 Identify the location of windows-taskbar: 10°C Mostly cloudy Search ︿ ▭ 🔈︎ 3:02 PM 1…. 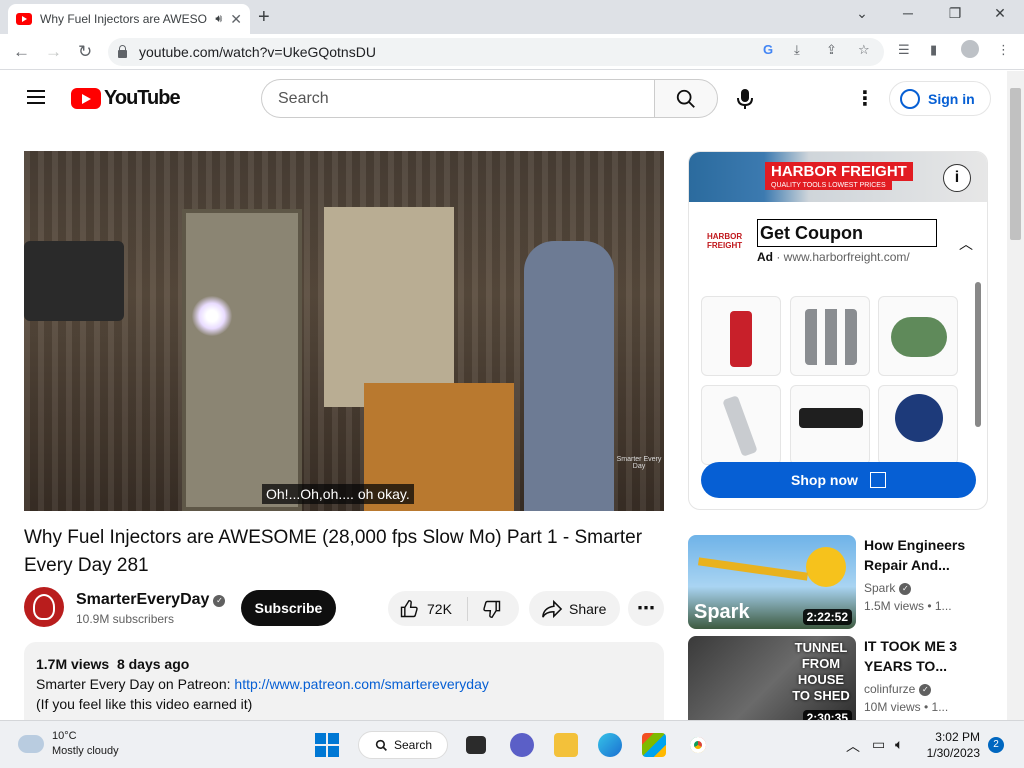
(512, 744).